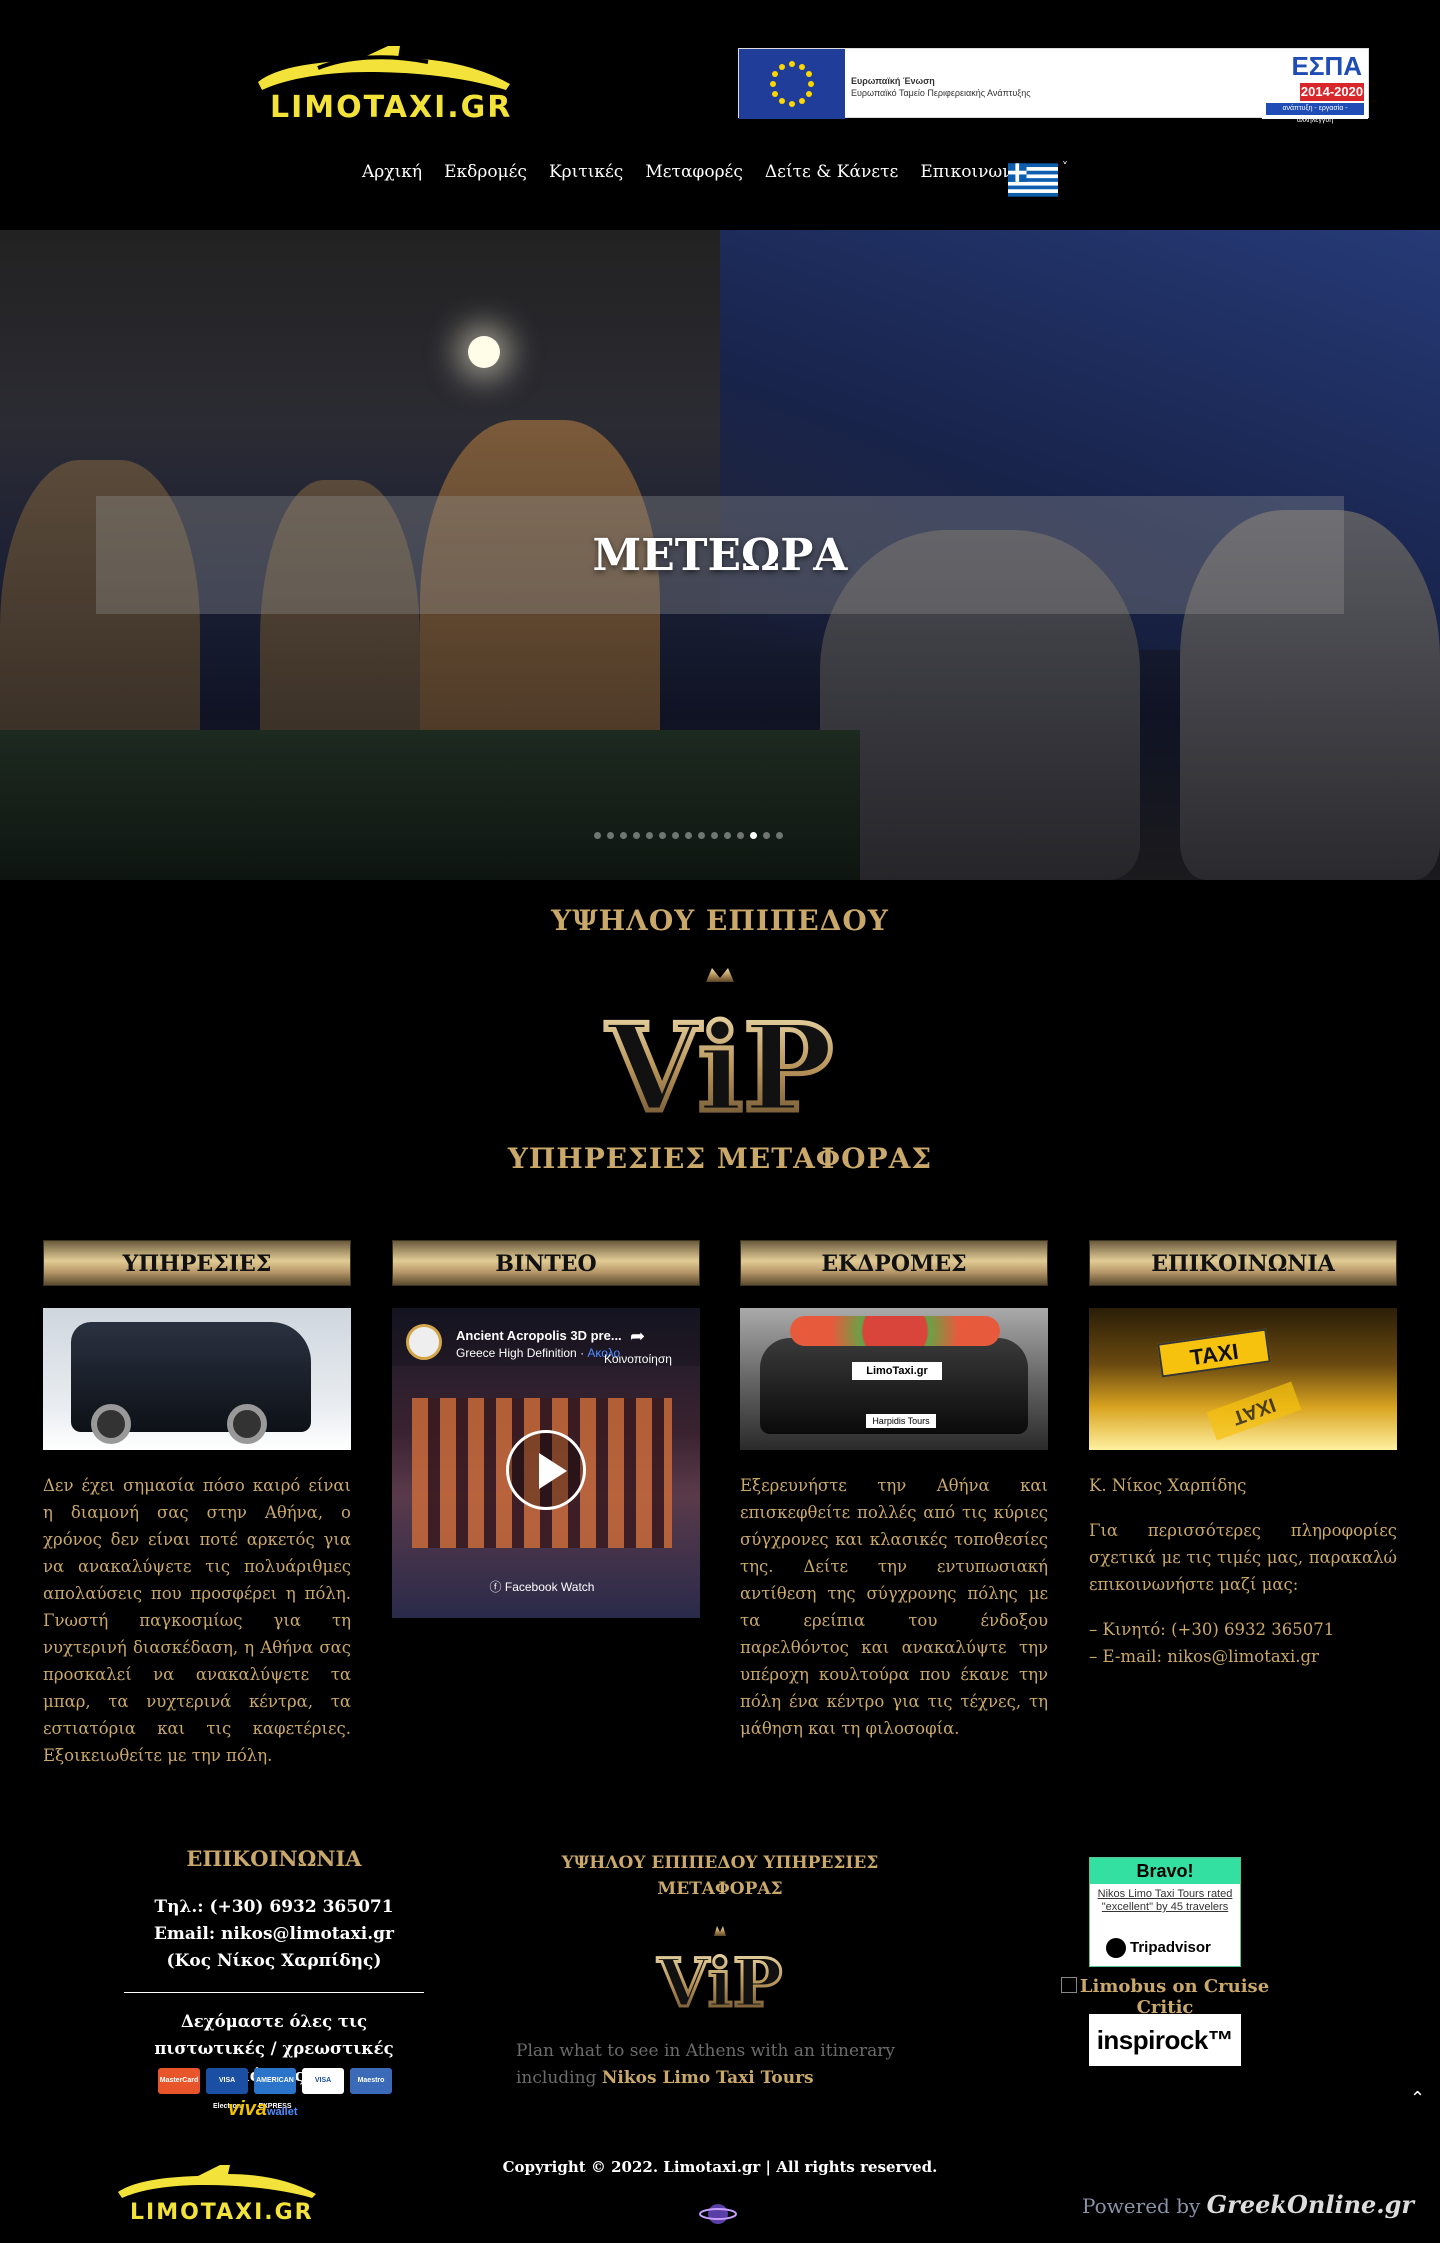 This screenshot has height=2243, width=1440. I want to click on saturn-icon, so click(718, 2214).